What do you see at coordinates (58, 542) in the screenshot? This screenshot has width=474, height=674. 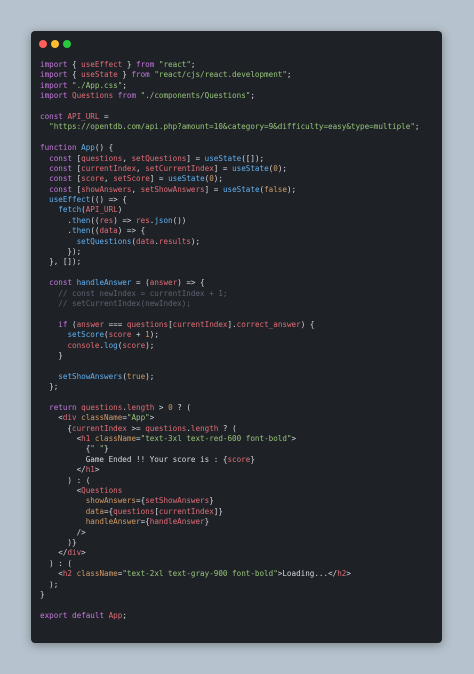 I see `code-token: )}` at bounding box center [58, 542].